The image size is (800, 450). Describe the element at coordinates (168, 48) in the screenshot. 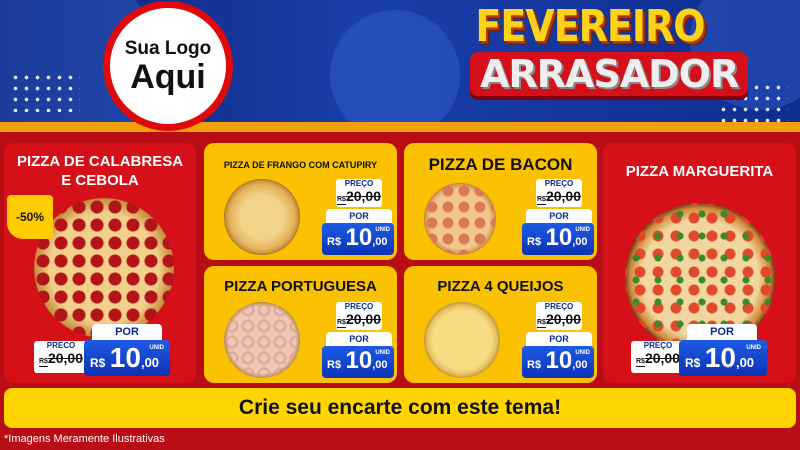

I see `logo-line1: Sua Logo` at that location.